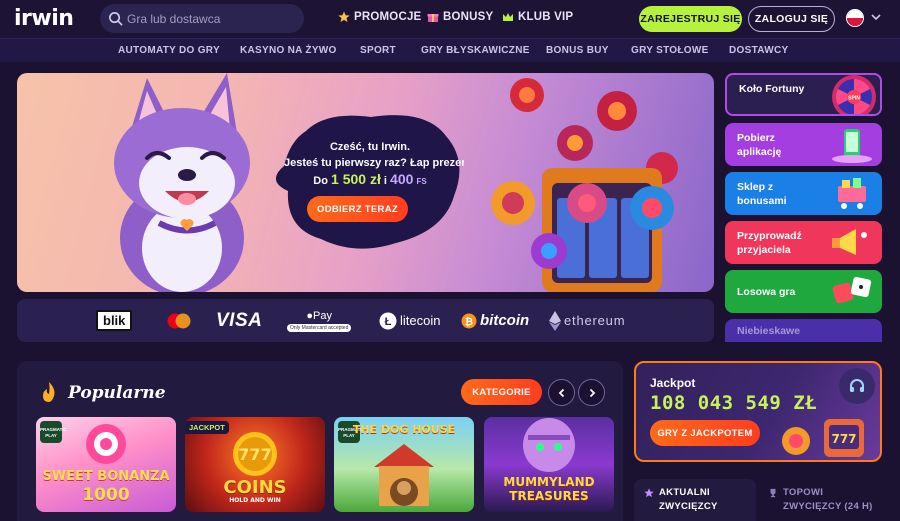  What do you see at coordinates (370, 147) in the screenshot?
I see `hero-greeting: Cześć, tu Irwin.` at bounding box center [370, 147].